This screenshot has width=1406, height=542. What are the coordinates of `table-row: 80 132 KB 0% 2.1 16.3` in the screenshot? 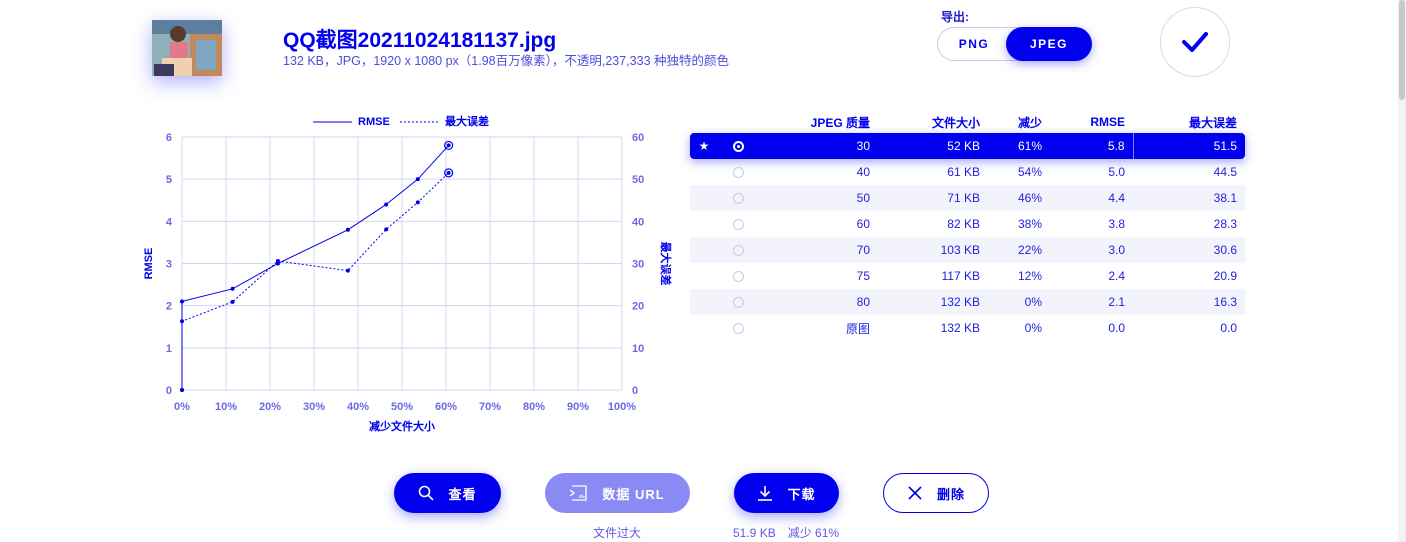 It's located at (967, 302).